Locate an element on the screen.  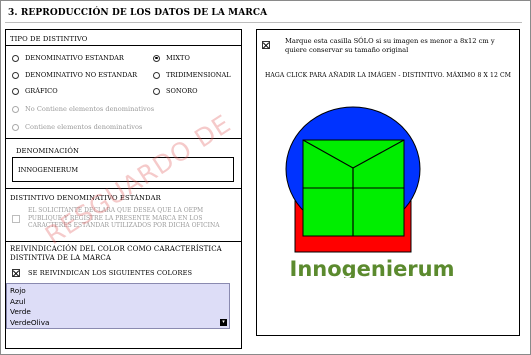
colors-listbox: Rojo Azul Verde VerdeOliva ▾ is located at coordinates (118, 306).